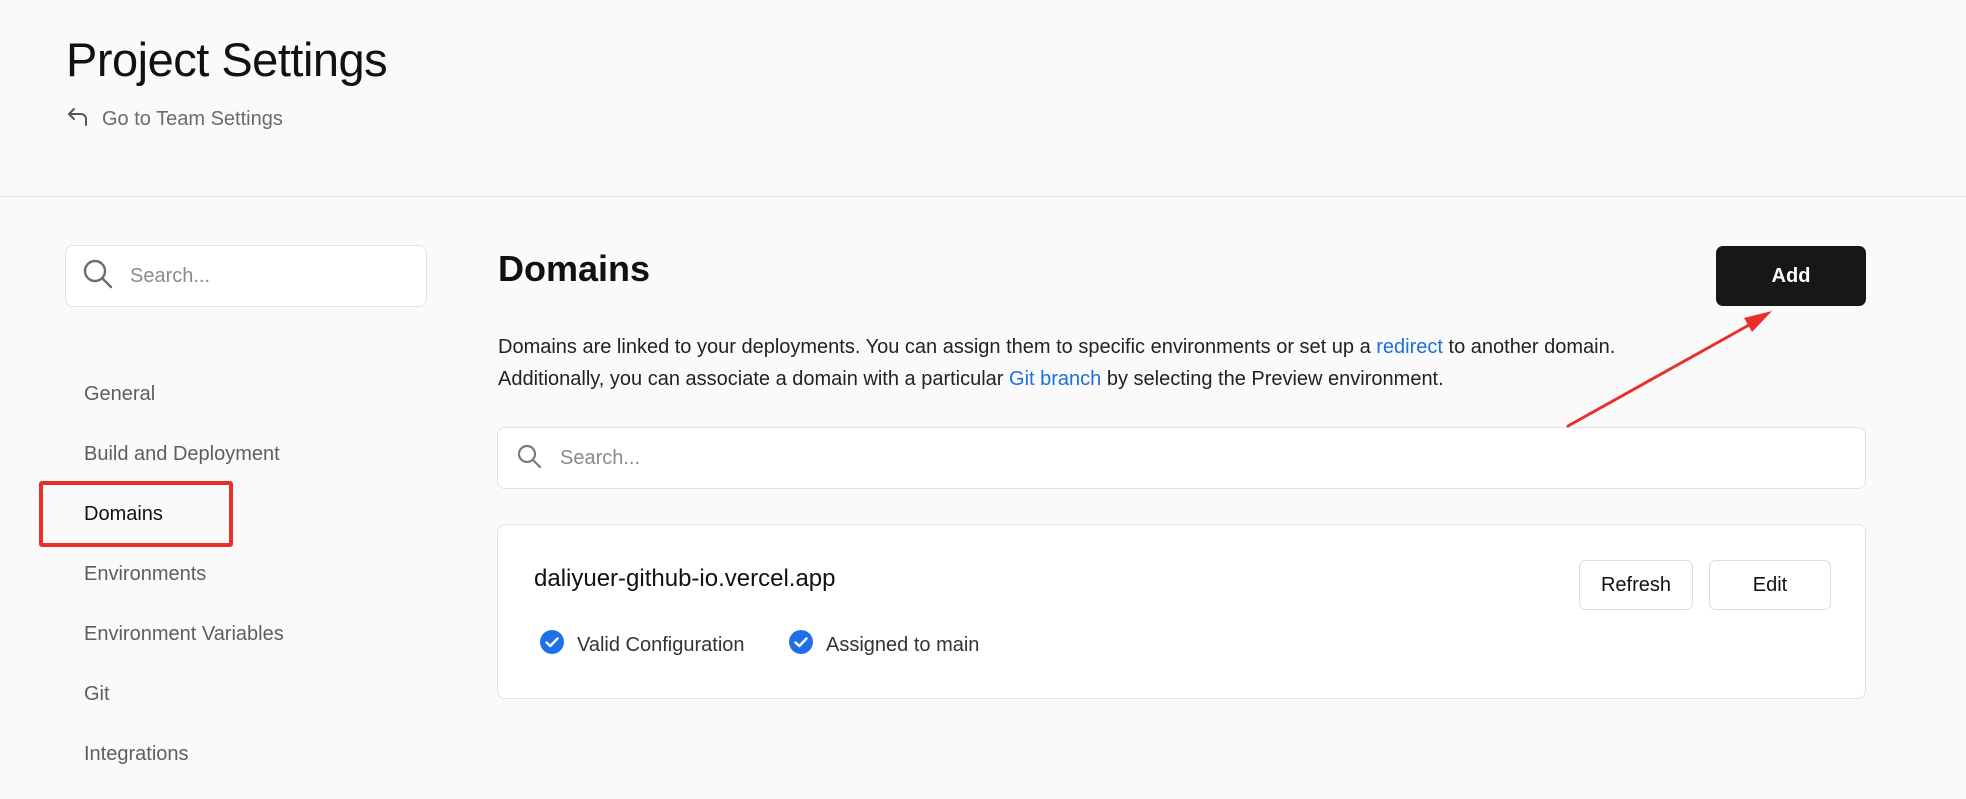  What do you see at coordinates (78, 119) in the screenshot?
I see `arrow-back-icon` at bounding box center [78, 119].